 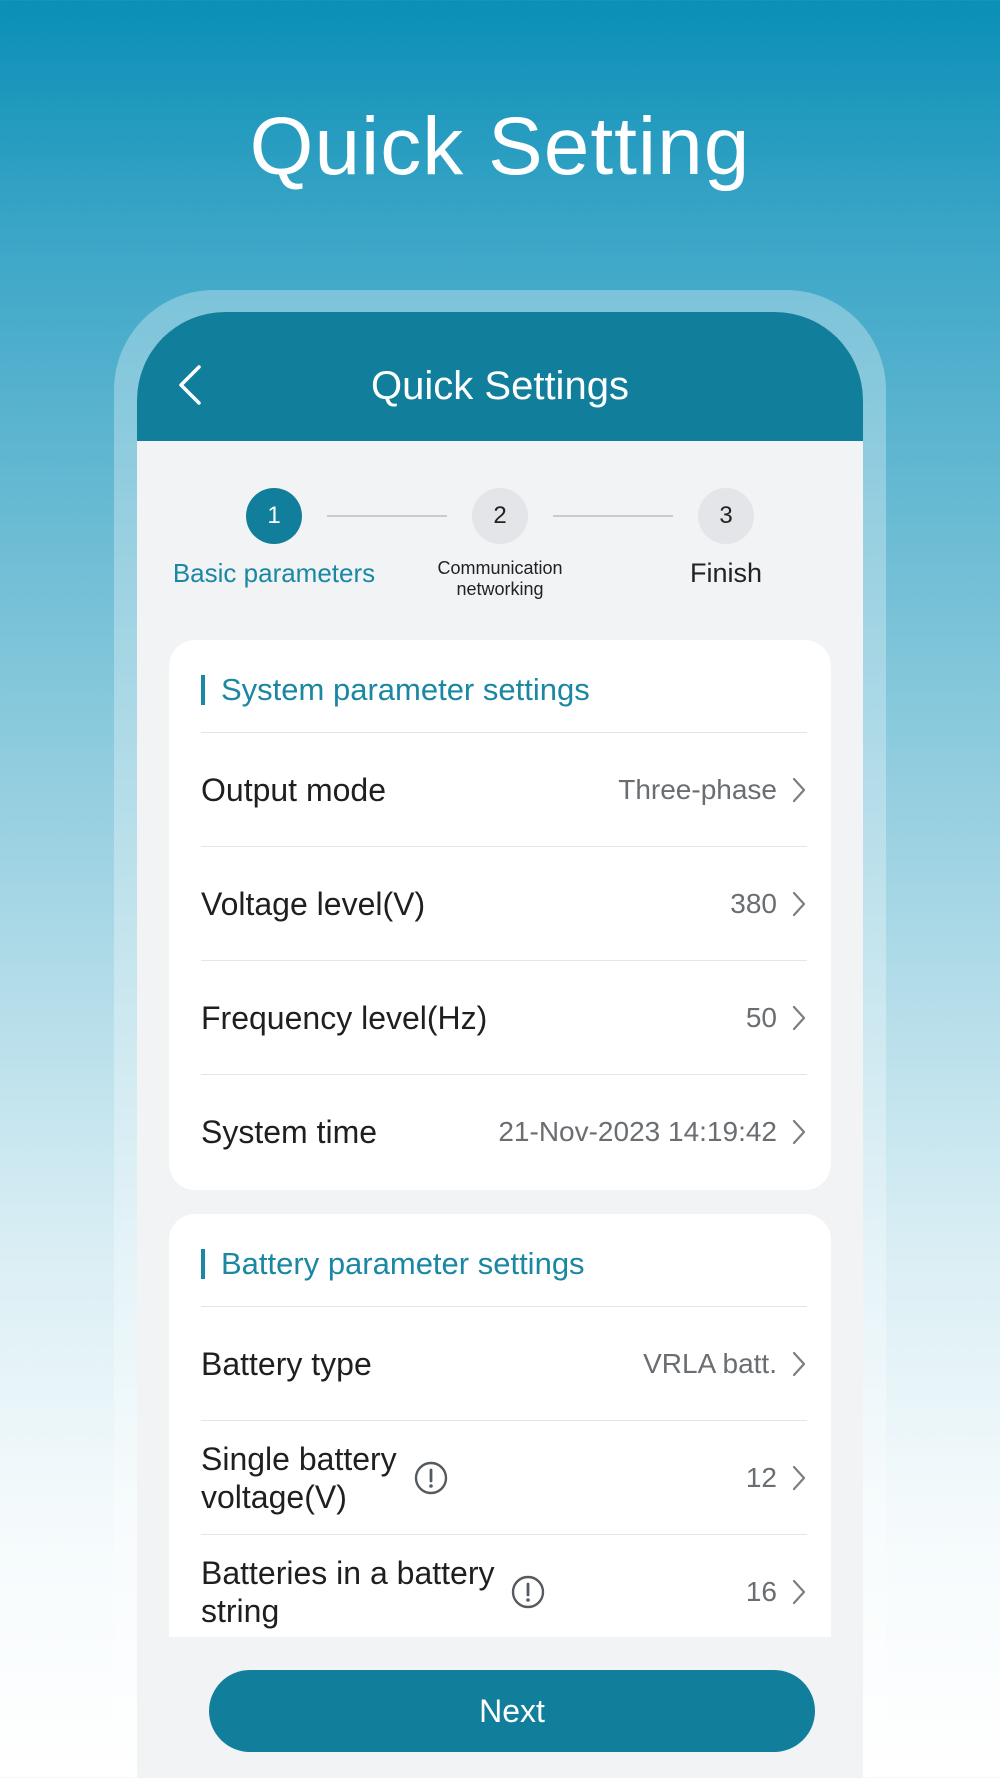 I want to click on step-2-label-line1: Communication, so click(x=500, y=568).